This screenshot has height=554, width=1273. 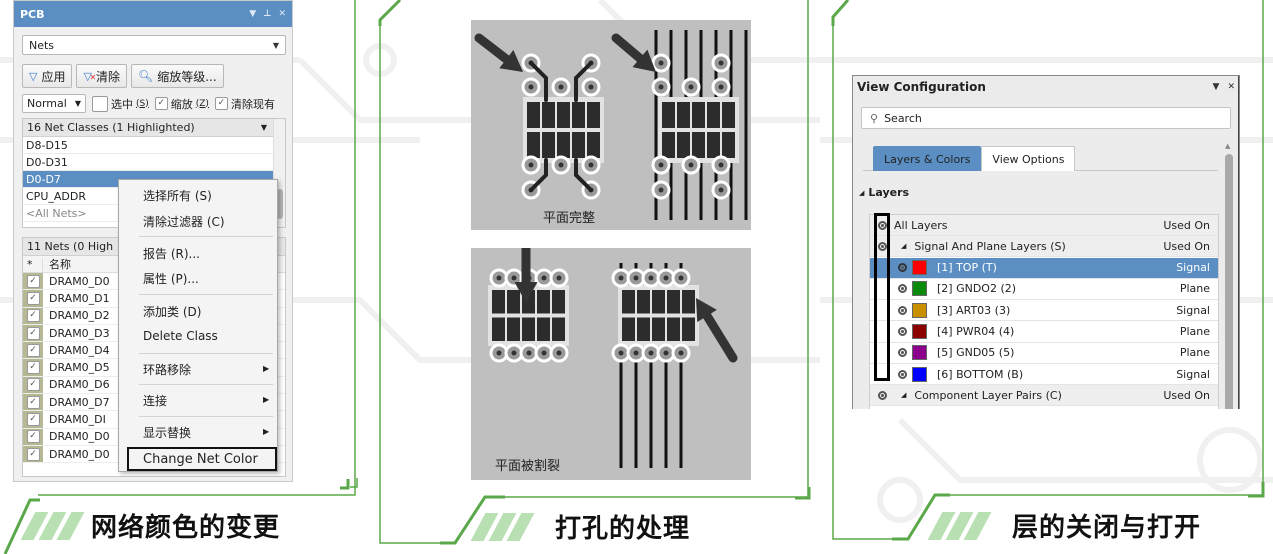 What do you see at coordinates (172, 311) in the screenshot?
I see `menu-item-add-class: 添加类 (D)` at bounding box center [172, 311].